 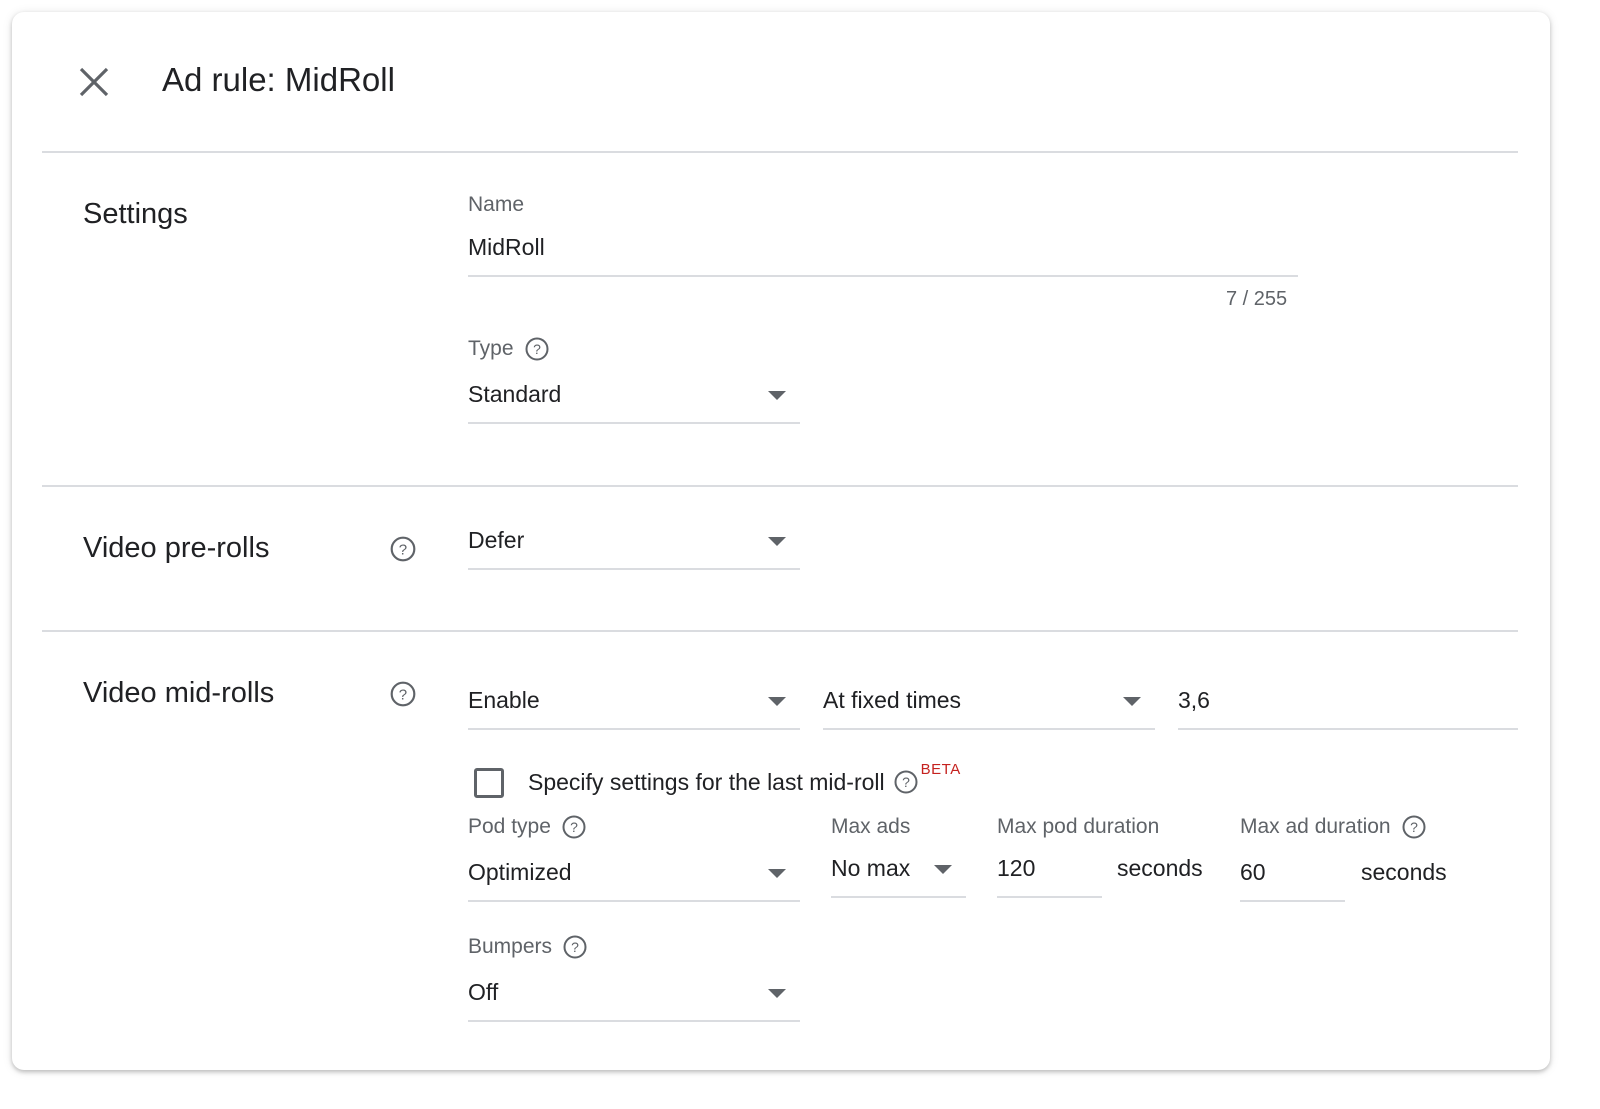 What do you see at coordinates (496, 540) in the screenshot?
I see `preroll-mode-select: Defer` at bounding box center [496, 540].